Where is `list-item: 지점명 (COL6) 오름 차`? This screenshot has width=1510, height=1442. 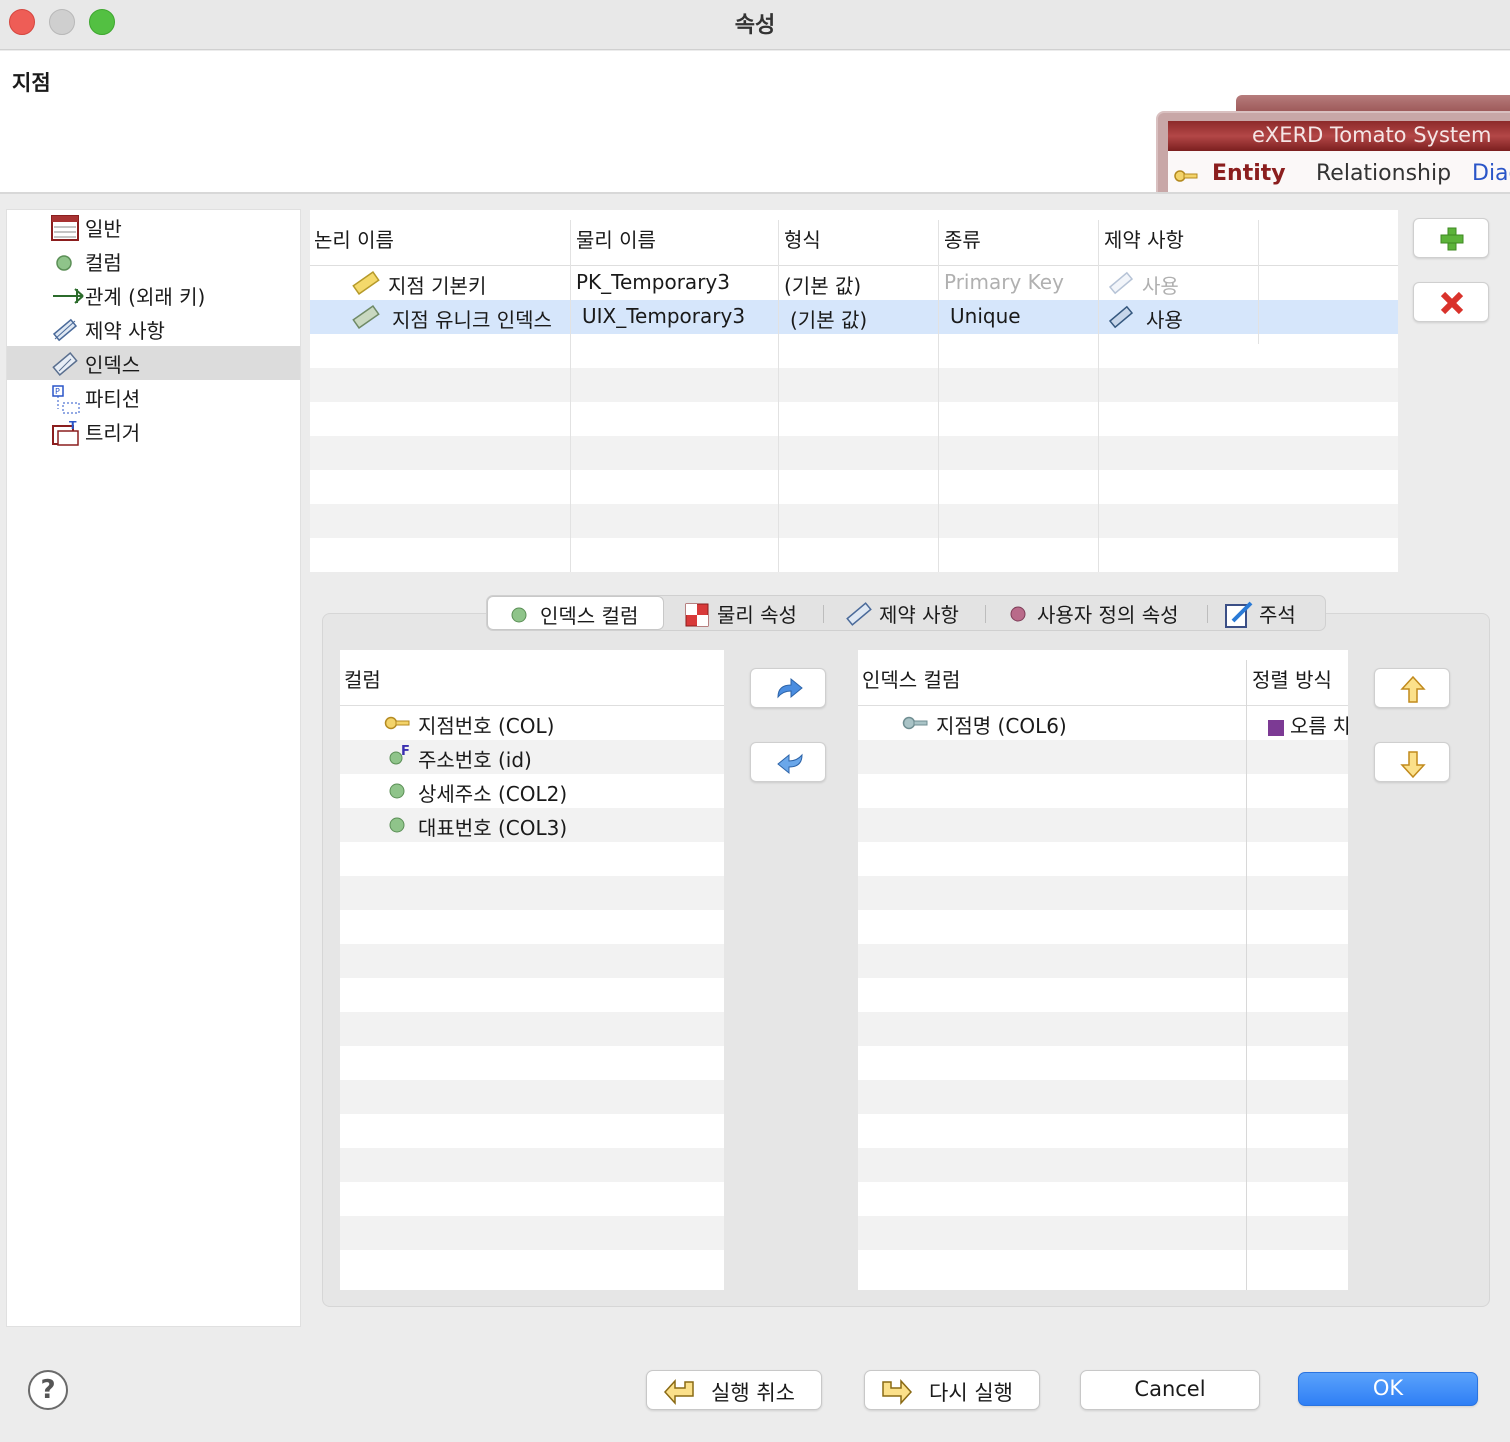 list-item: 지점명 (COL6) 오름 차 is located at coordinates (1103, 723).